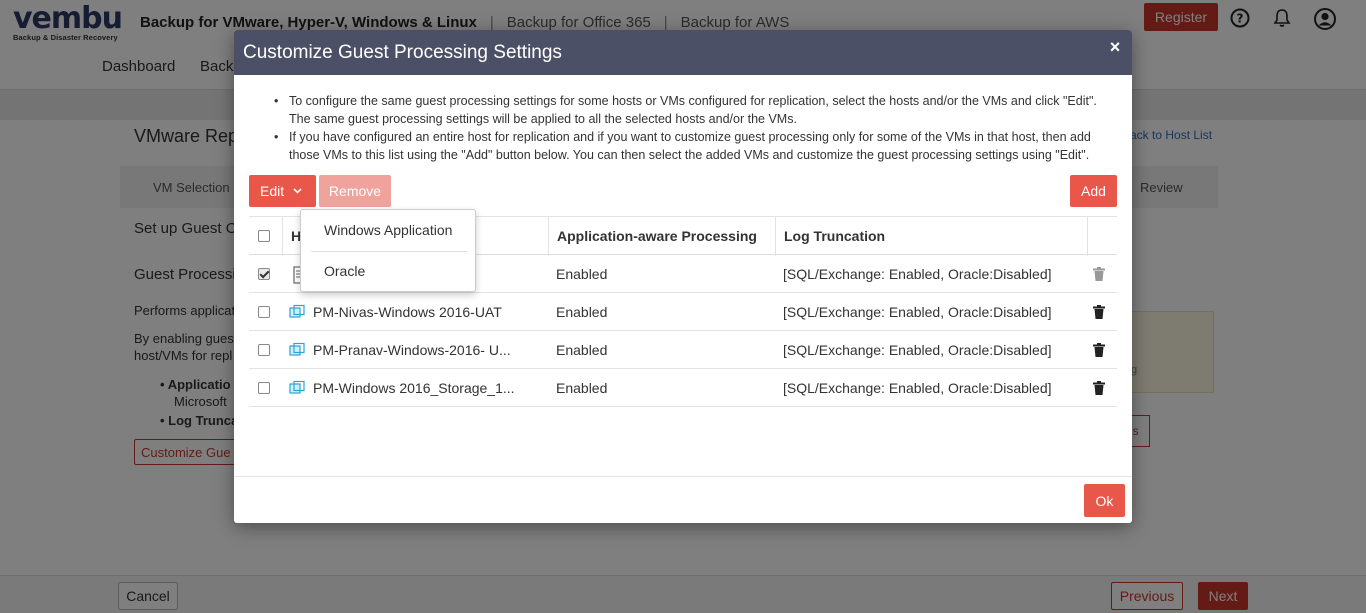  What do you see at coordinates (683, 476) in the screenshot?
I see `footer-divider` at bounding box center [683, 476].